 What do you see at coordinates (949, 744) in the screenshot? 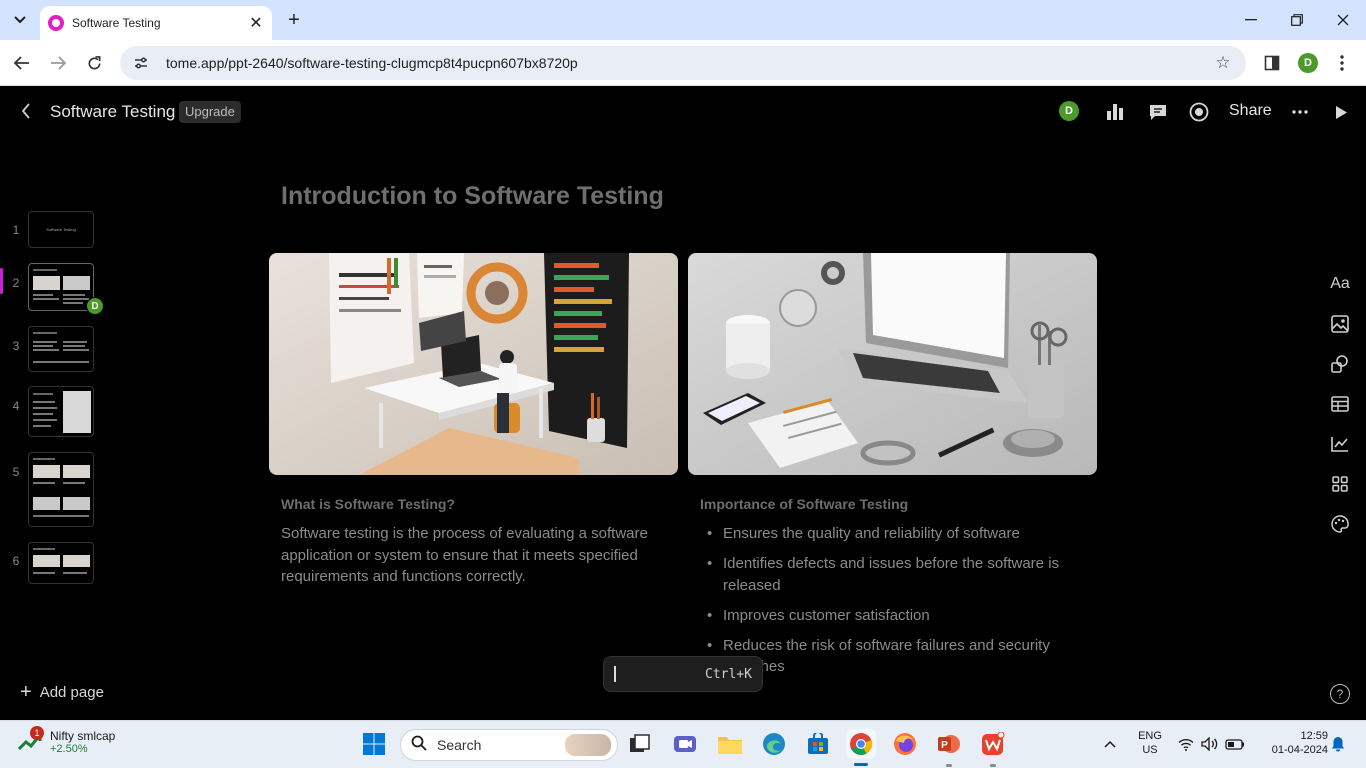
I see `powerpoint-icon: P` at bounding box center [949, 744].